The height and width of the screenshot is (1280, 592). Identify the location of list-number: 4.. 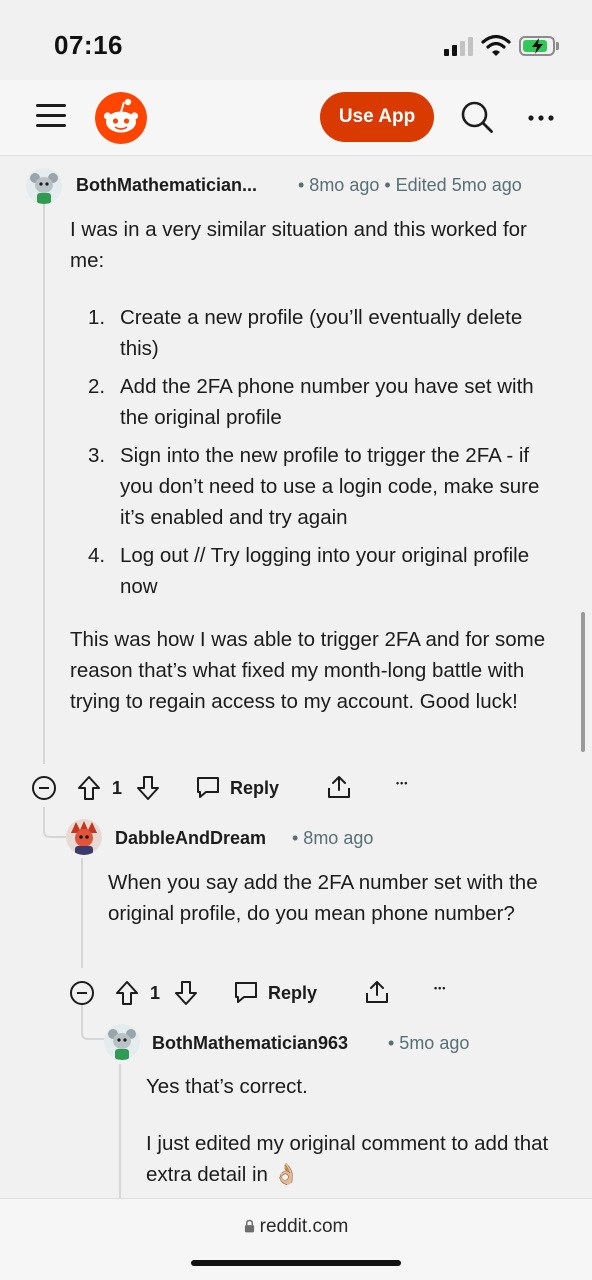
(97, 555).